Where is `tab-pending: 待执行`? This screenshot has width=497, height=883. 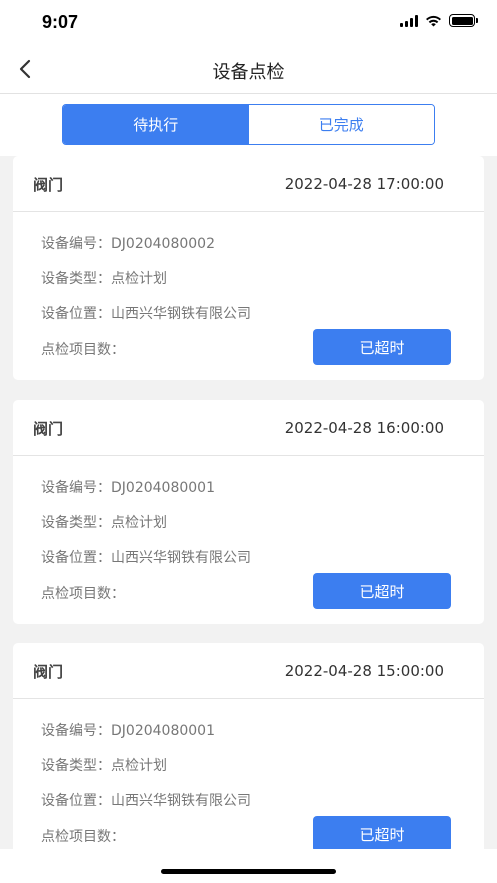 tab-pending: 待执行 is located at coordinates (156, 124).